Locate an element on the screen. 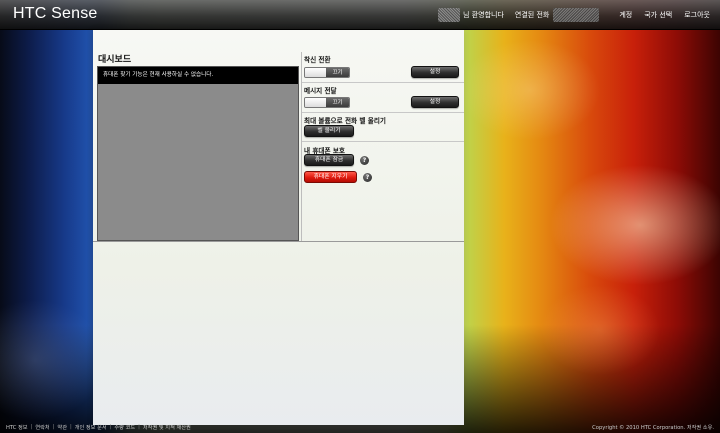 The image size is (720, 433). call-forward-settings-button: 설정 is located at coordinates (435, 72).